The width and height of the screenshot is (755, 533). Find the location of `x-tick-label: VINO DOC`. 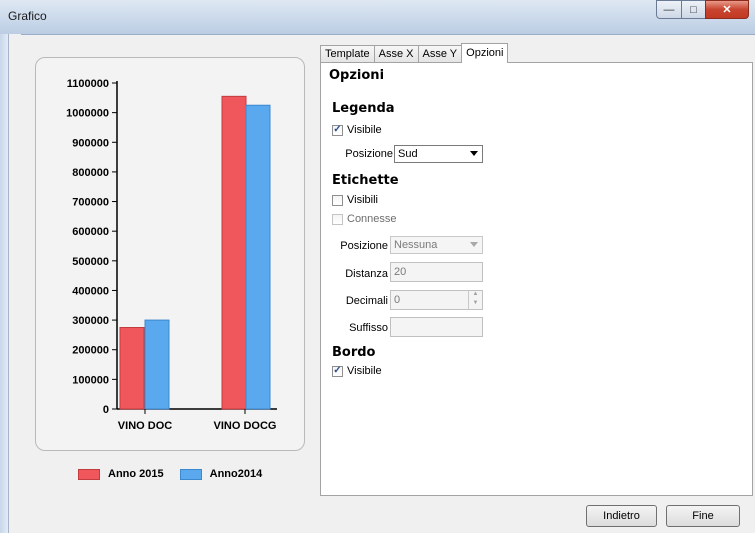

x-tick-label: VINO DOC is located at coordinates (145, 426).